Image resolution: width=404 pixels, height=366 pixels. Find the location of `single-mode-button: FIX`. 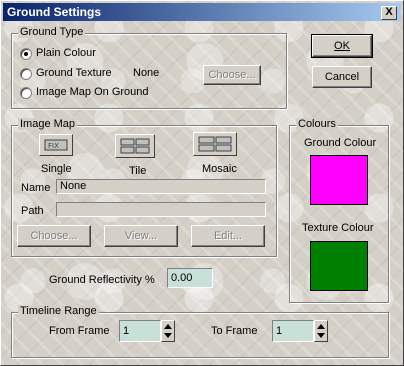

single-mode-button: FIX is located at coordinates (56, 145).